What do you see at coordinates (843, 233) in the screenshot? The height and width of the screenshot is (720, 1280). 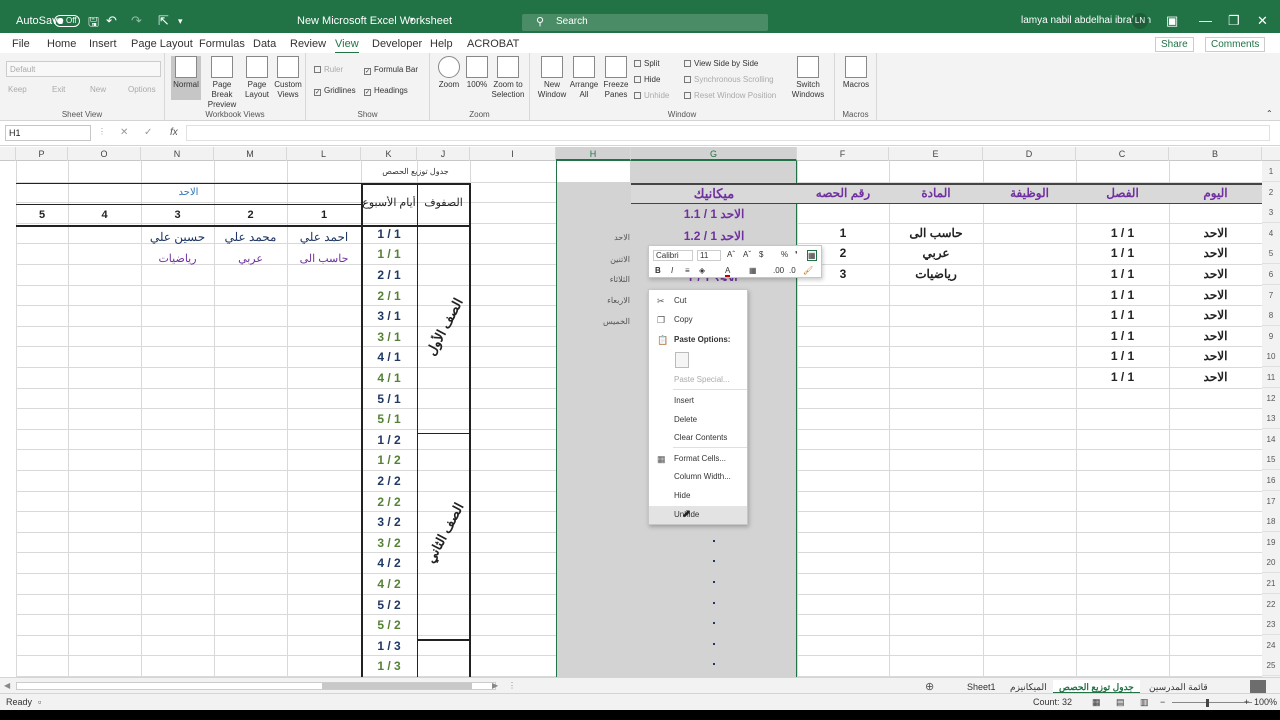 I see `cell-f: 1` at bounding box center [843, 233].